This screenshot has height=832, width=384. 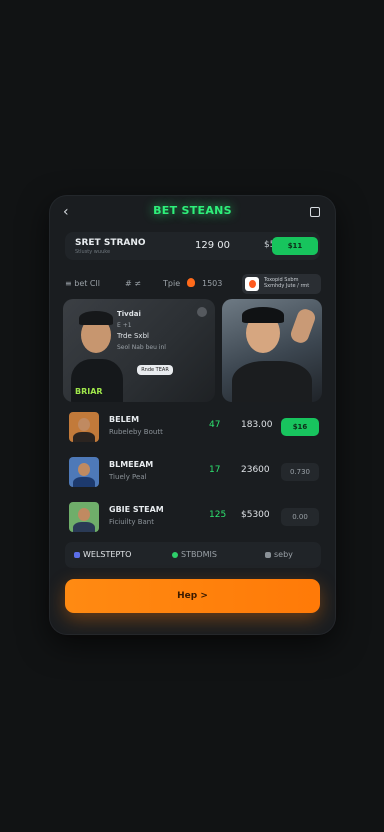 What do you see at coordinates (300, 427) in the screenshot?
I see `bet-button: $16` at bounding box center [300, 427].